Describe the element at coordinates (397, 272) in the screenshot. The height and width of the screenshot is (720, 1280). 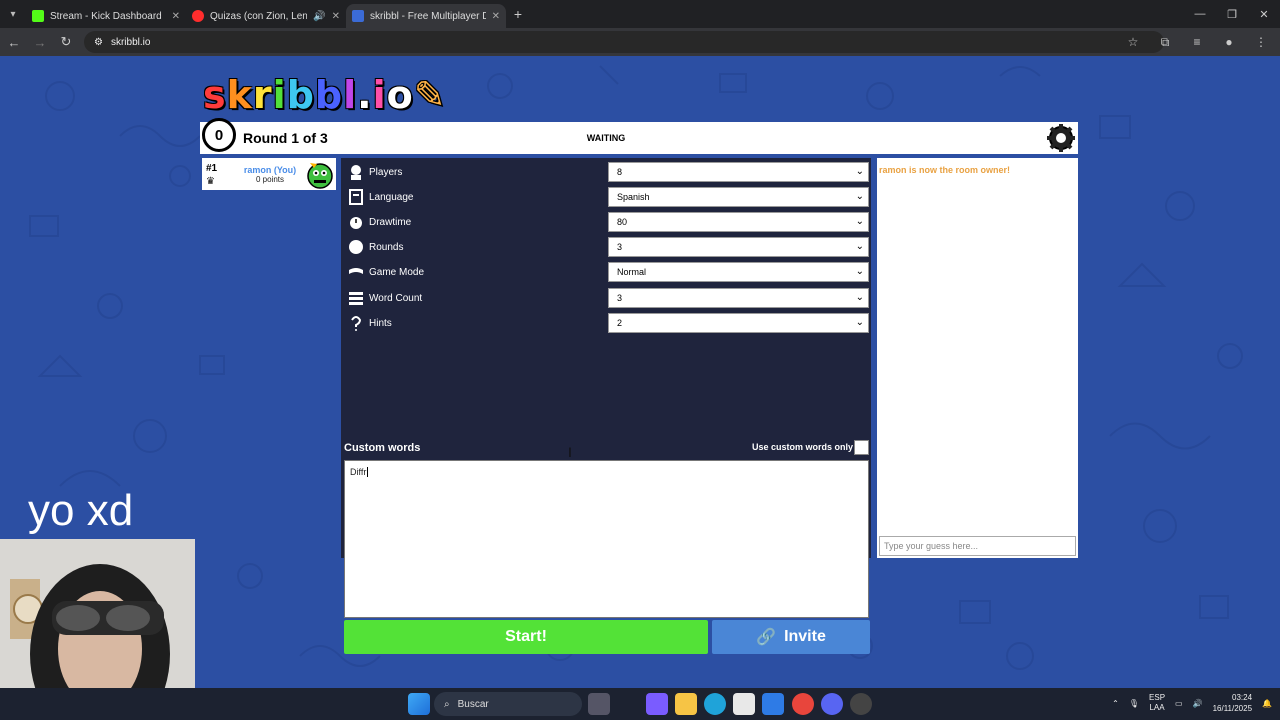
I see `setting-label: Game Mode` at that location.